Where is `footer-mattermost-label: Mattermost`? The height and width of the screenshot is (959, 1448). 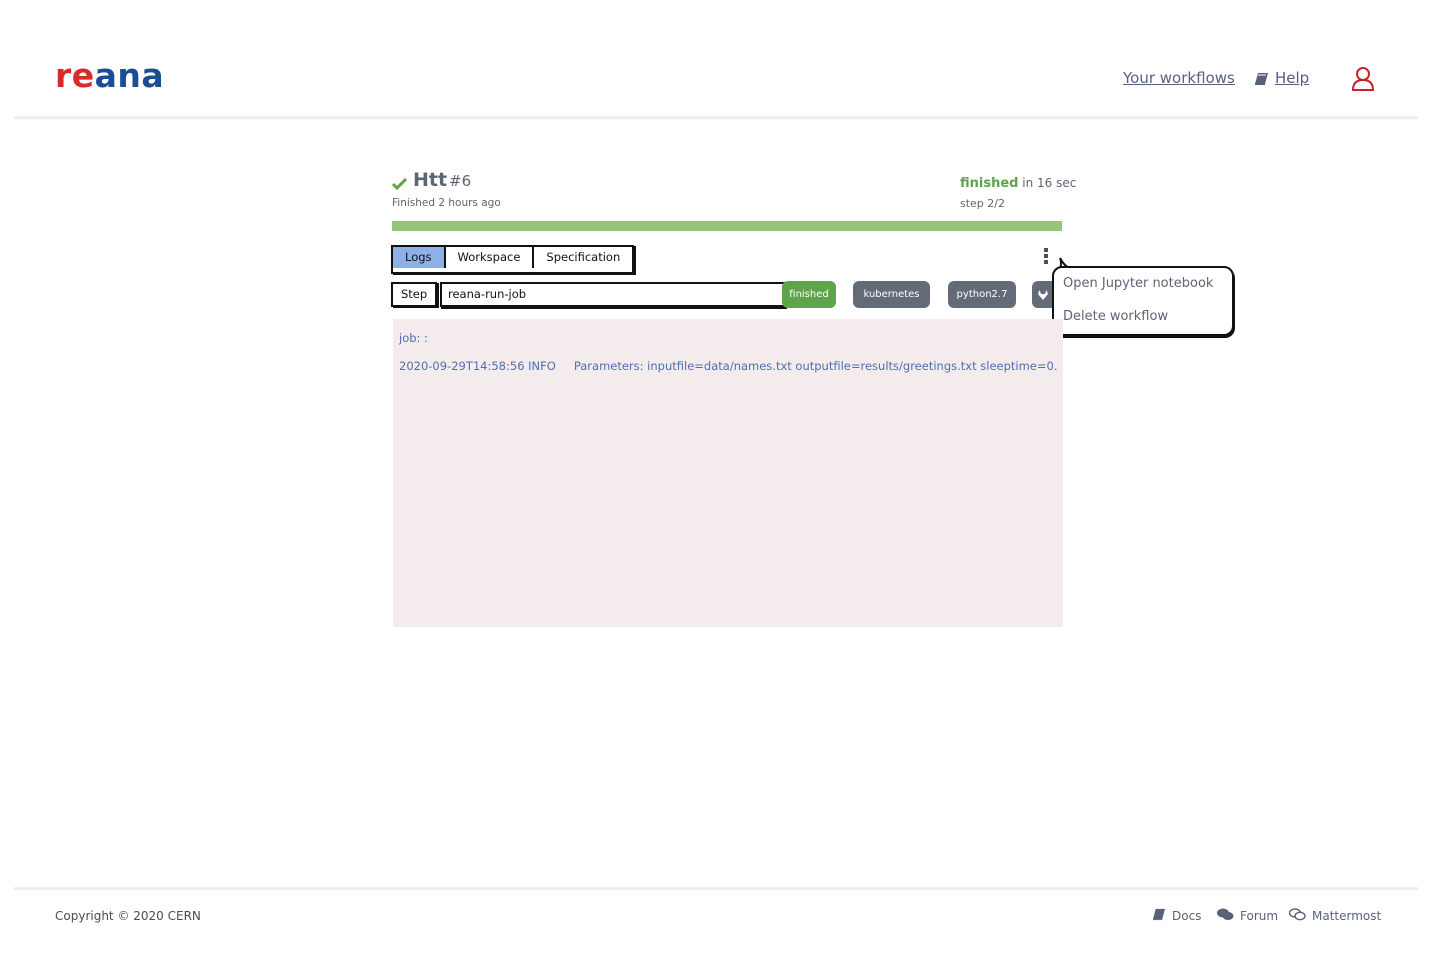 footer-mattermost-label: Mattermost is located at coordinates (1347, 916).